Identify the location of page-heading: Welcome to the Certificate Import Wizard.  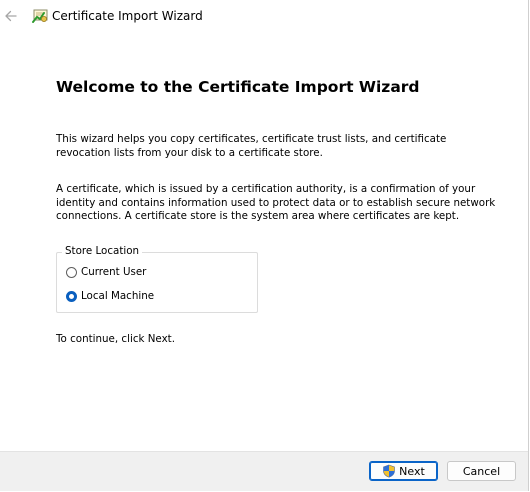
(238, 87).